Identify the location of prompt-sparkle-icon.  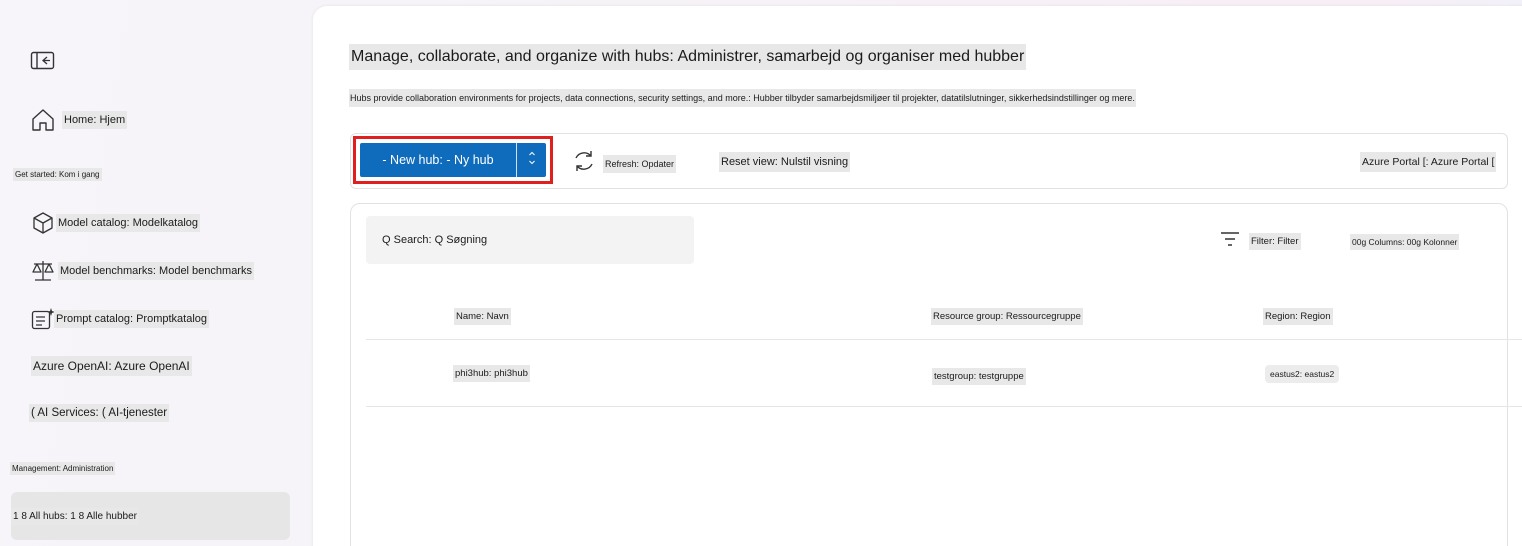
(43, 319).